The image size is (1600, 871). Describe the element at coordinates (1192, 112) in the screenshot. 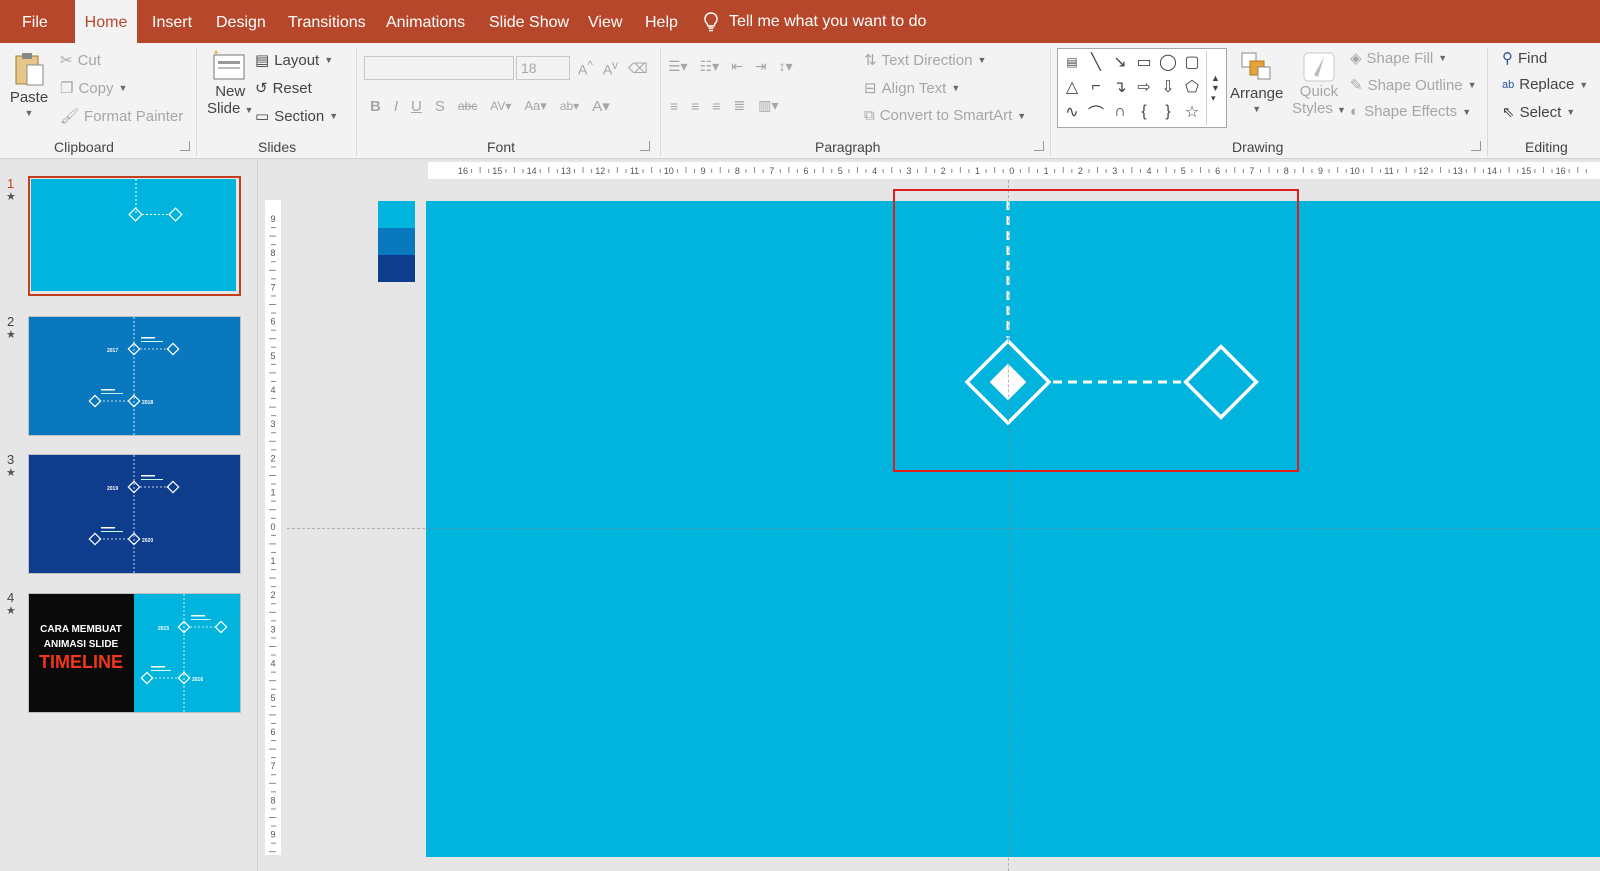

I see `star-shape-icon: ☆` at that location.